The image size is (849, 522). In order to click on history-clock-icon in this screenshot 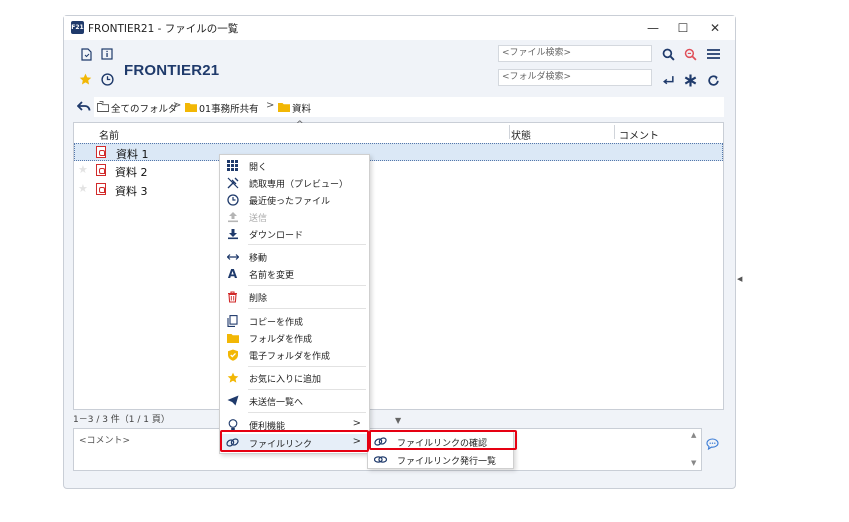, I will do `click(107, 79)`.